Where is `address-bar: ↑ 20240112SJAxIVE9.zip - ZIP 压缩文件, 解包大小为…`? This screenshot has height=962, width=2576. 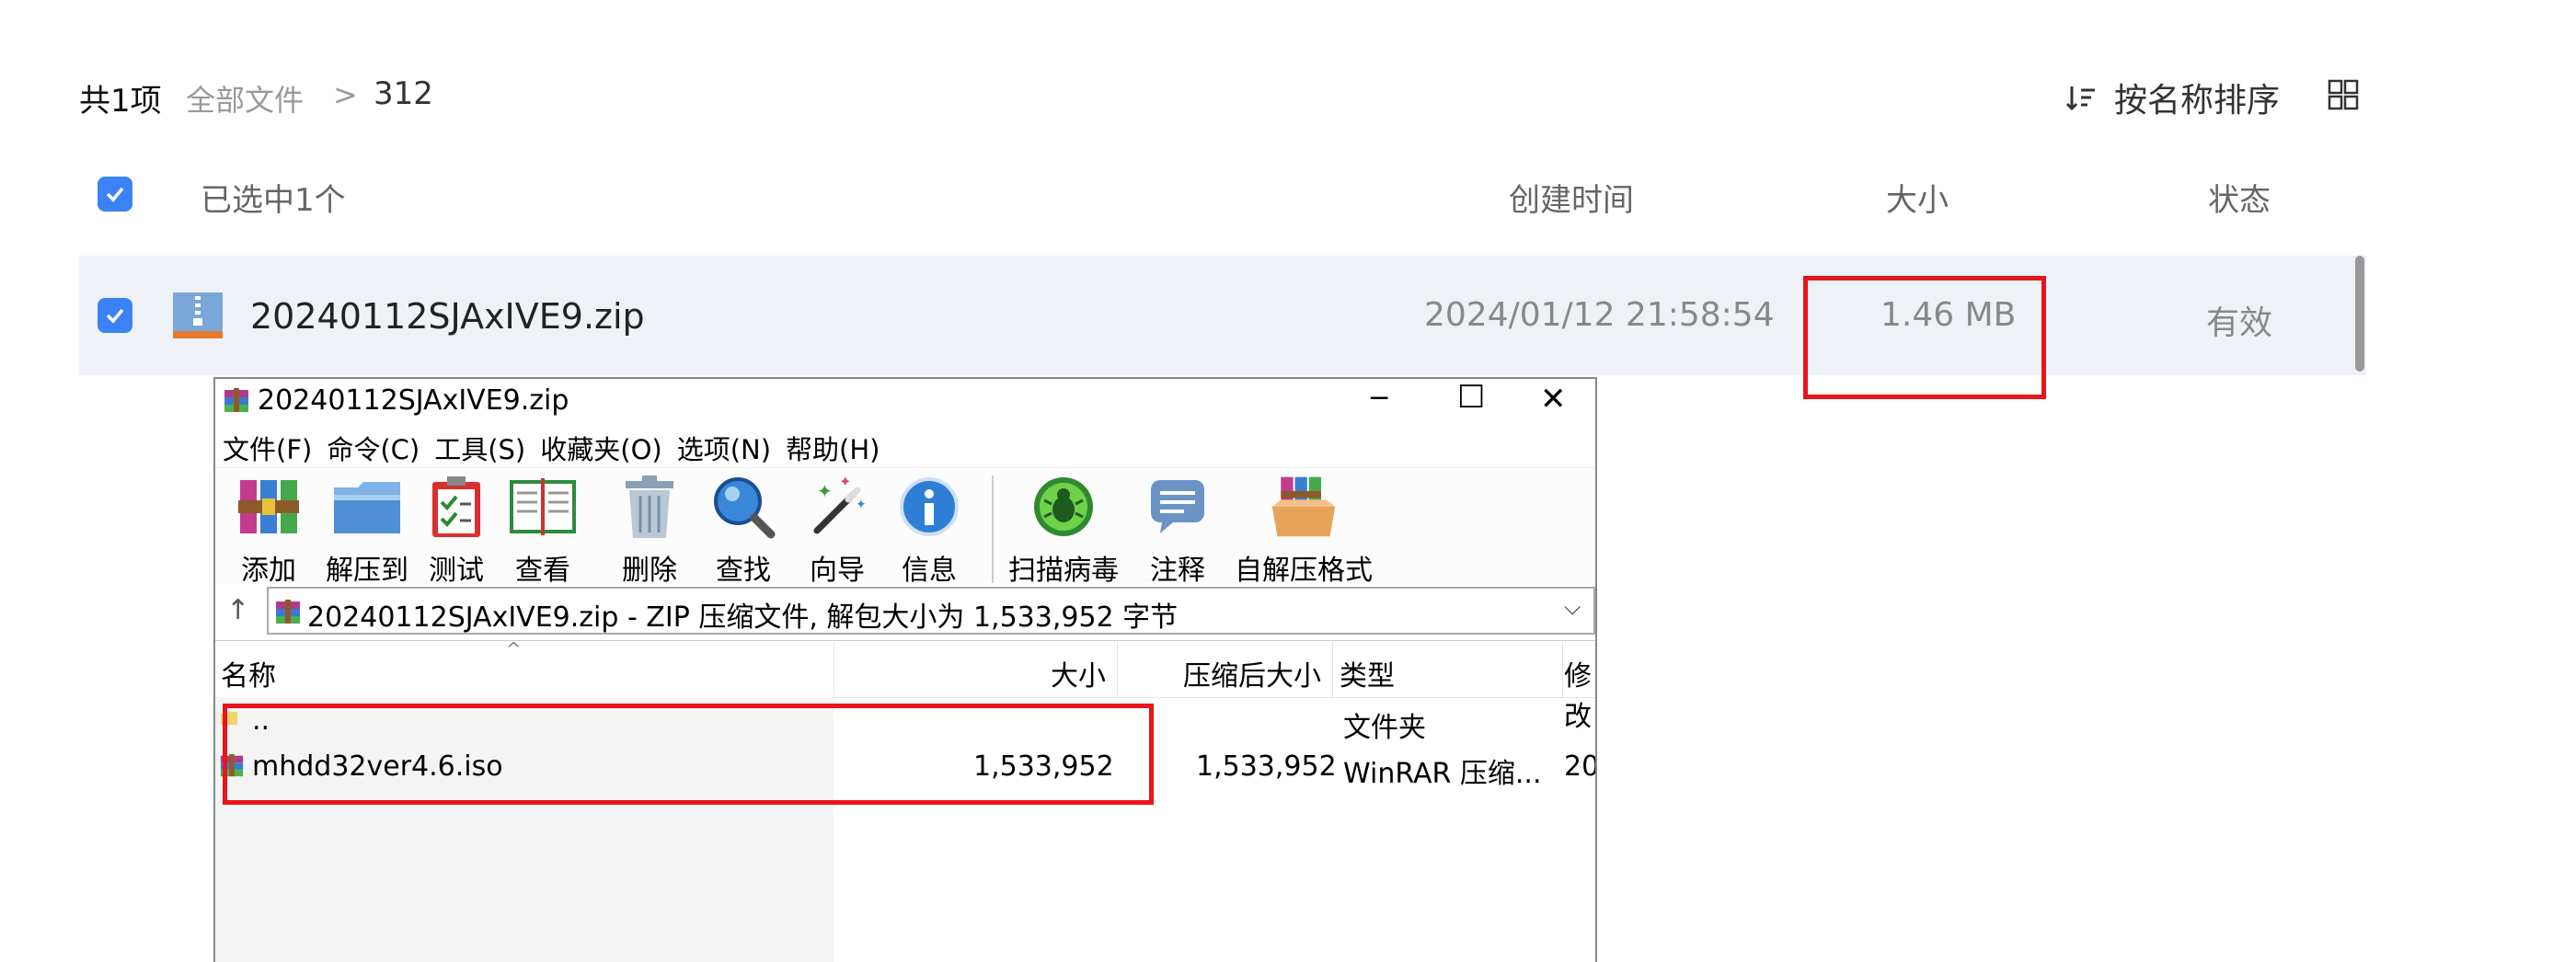 address-bar: ↑ 20240112SJAxIVE9.zip - ZIP 压缩文件, 解包大小为… is located at coordinates (905, 612).